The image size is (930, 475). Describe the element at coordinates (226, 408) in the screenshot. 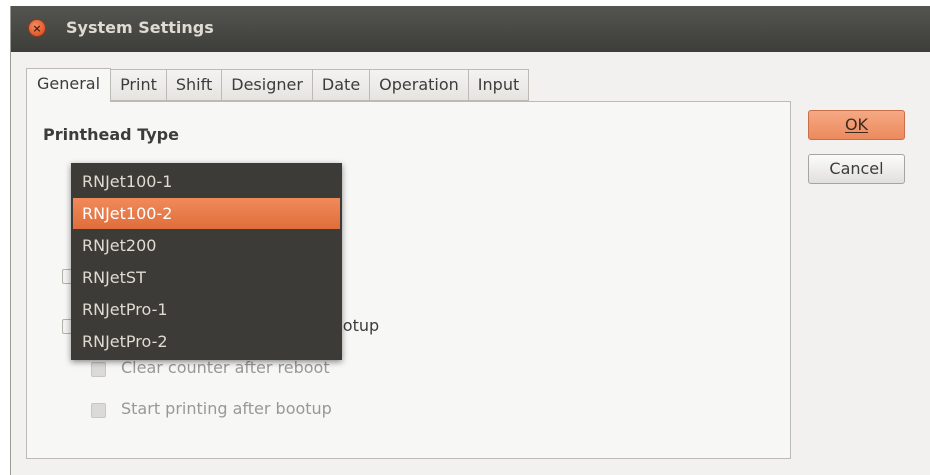

I see `start-printing-label: Start printing after bootup` at that location.